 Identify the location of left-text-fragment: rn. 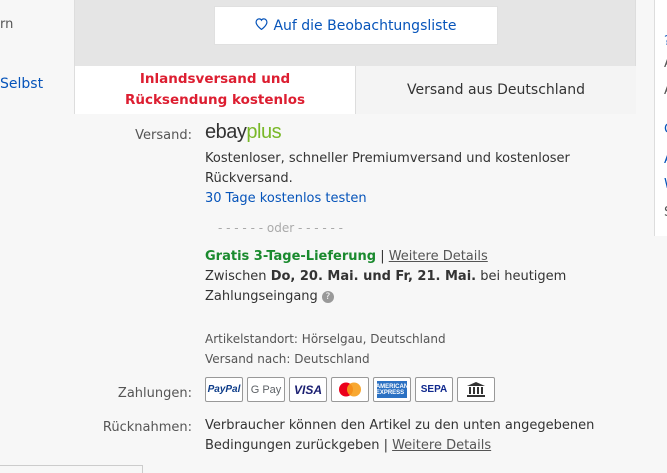
(7, 24).